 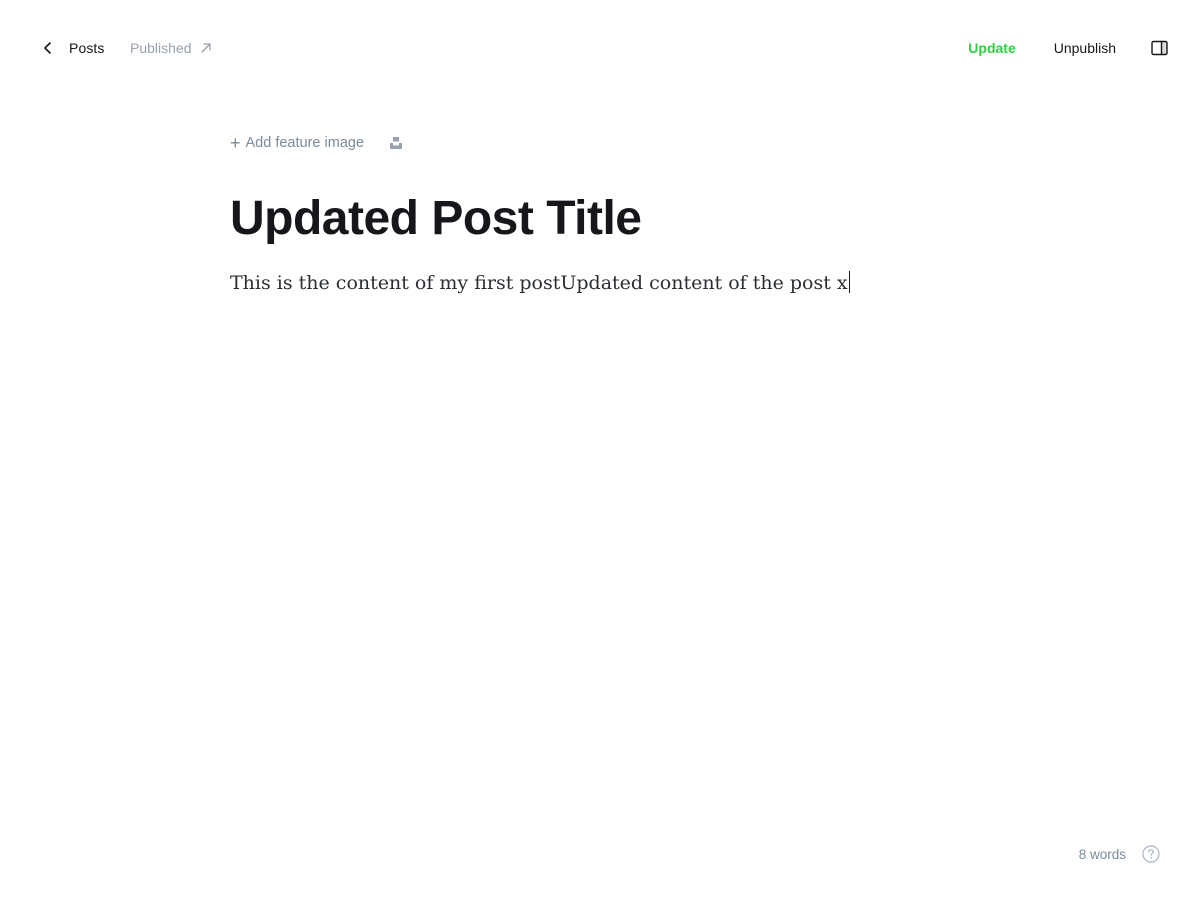 I want to click on text-cursor, so click(x=849, y=282).